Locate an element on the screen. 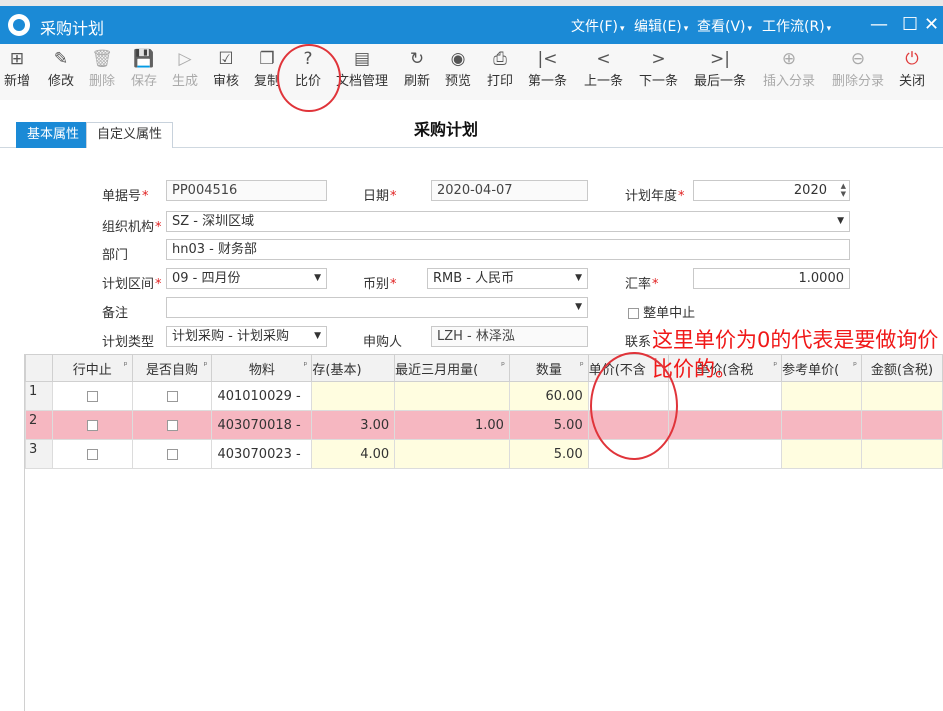  spinner-icon: ▲ ▼ is located at coordinates (843, 190).